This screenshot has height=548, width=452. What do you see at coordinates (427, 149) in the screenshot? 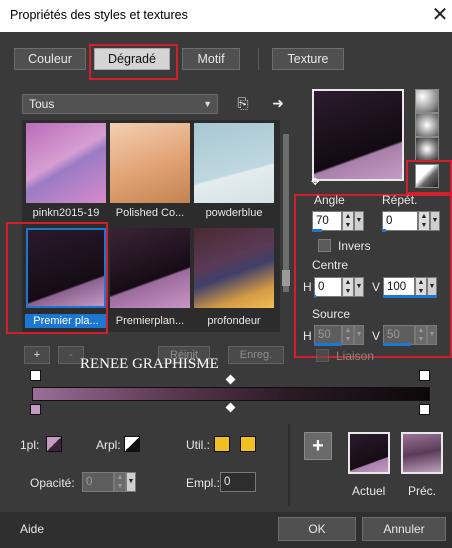
I see `rectangular-style-icon` at bounding box center [427, 149].